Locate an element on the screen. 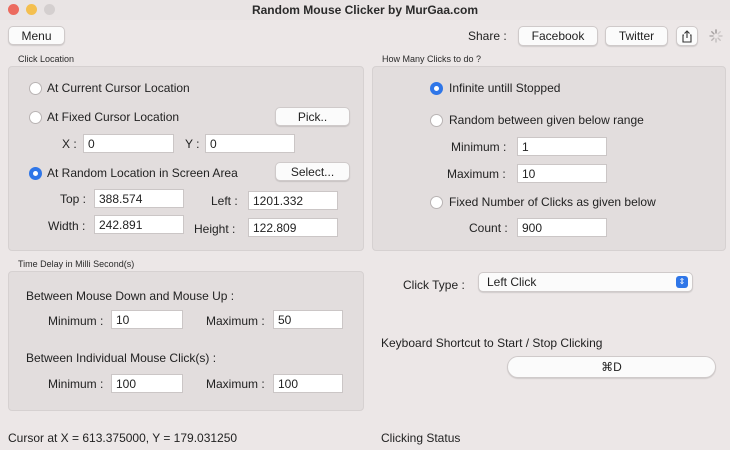 The image size is (730, 450). clicks-max-field: 10 is located at coordinates (562, 173).